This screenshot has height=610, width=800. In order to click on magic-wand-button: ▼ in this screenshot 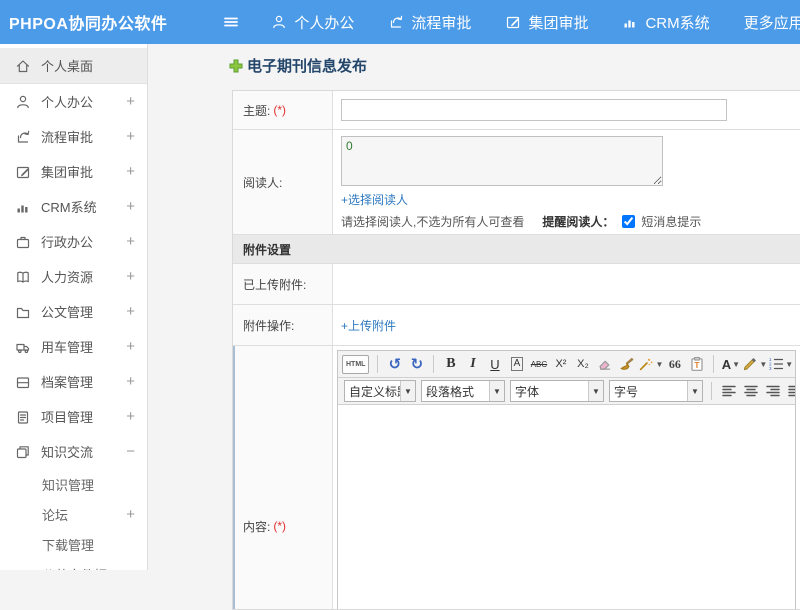, I will do `click(650, 364)`.